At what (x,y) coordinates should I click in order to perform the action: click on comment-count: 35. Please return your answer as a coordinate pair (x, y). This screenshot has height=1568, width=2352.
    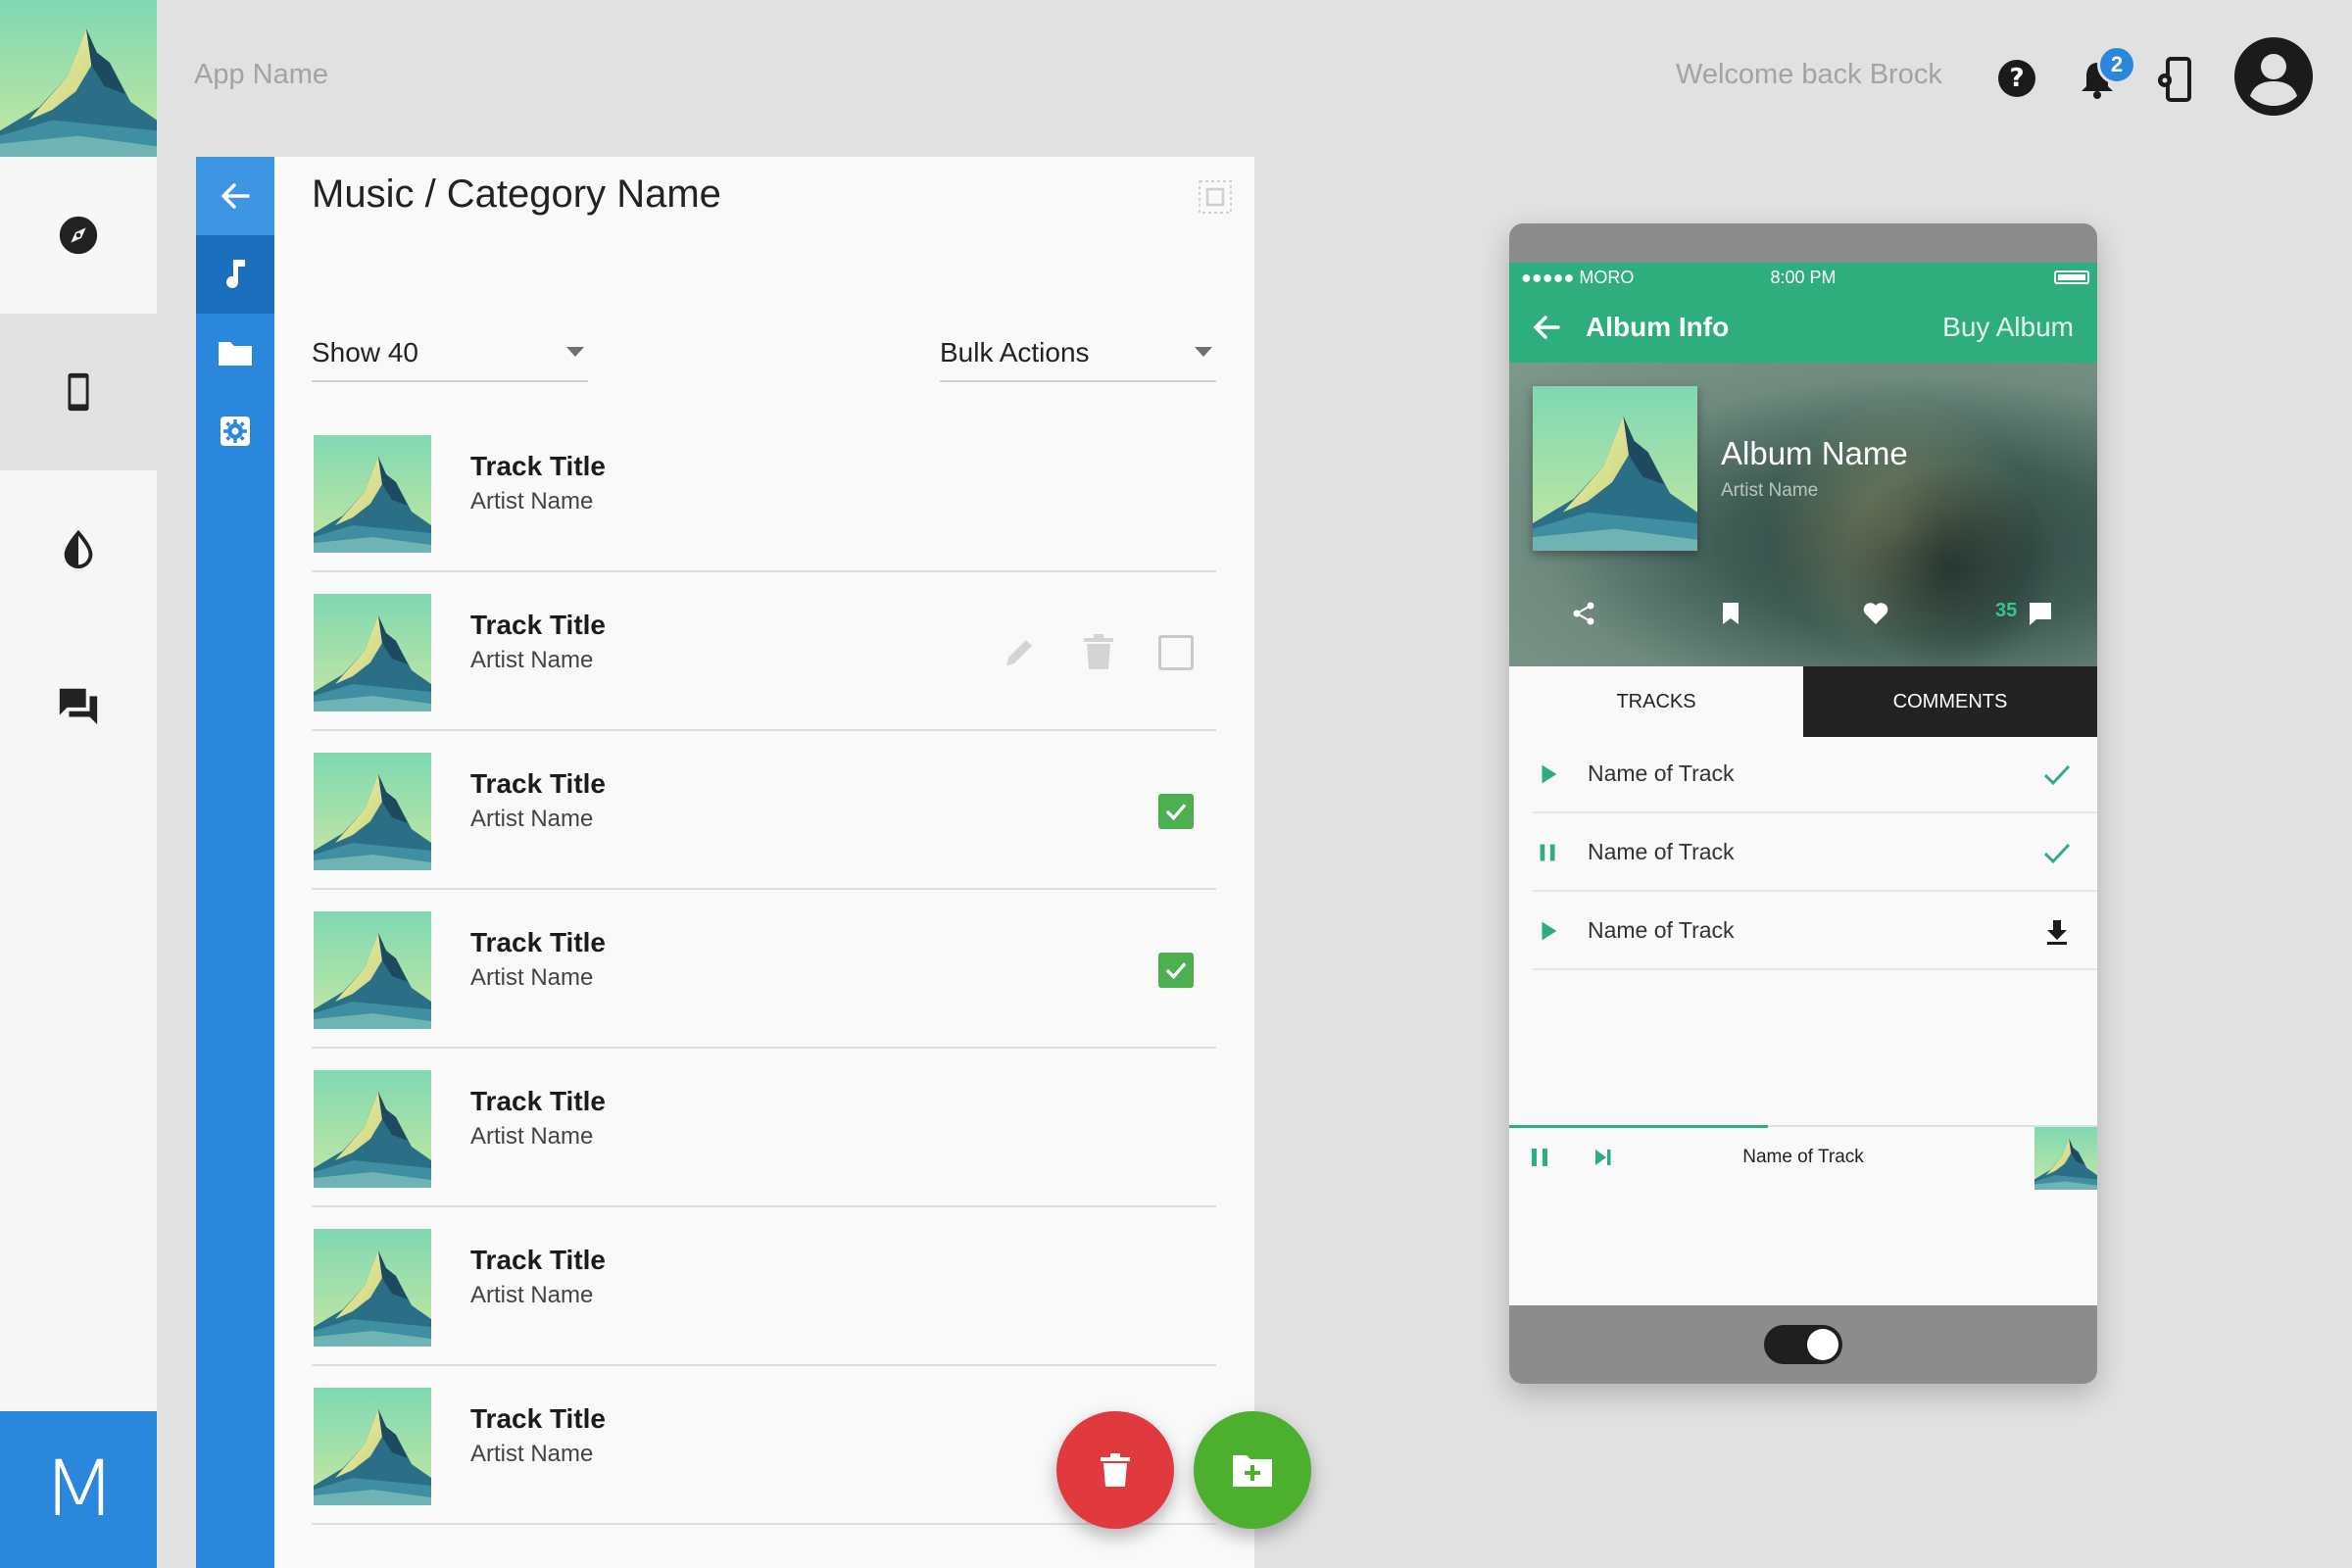
    Looking at the image, I should click on (2006, 610).